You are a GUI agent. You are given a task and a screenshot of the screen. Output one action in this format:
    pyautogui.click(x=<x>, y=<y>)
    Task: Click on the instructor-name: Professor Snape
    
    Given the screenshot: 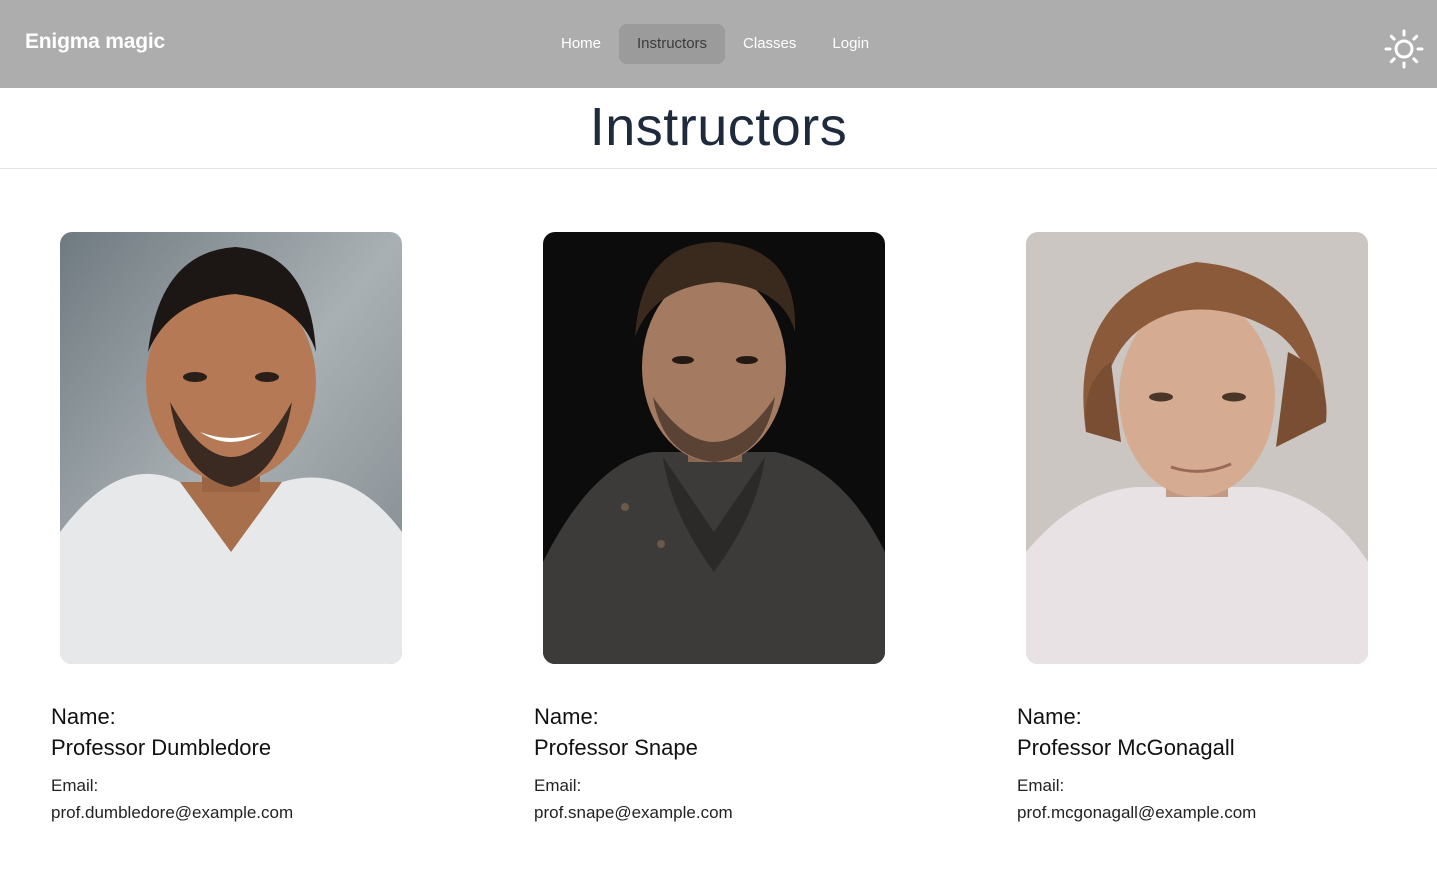 What is the action you would take?
    pyautogui.click(x=616, y=747)
    